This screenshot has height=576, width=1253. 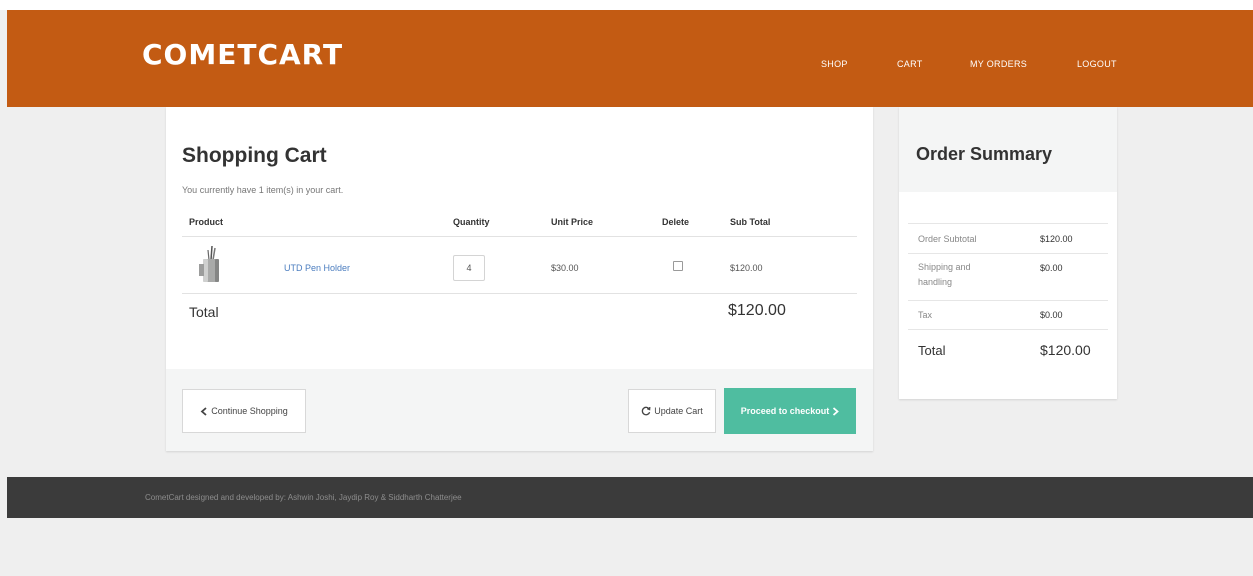 I want to click on row-divider, so click(x=519, y=293).